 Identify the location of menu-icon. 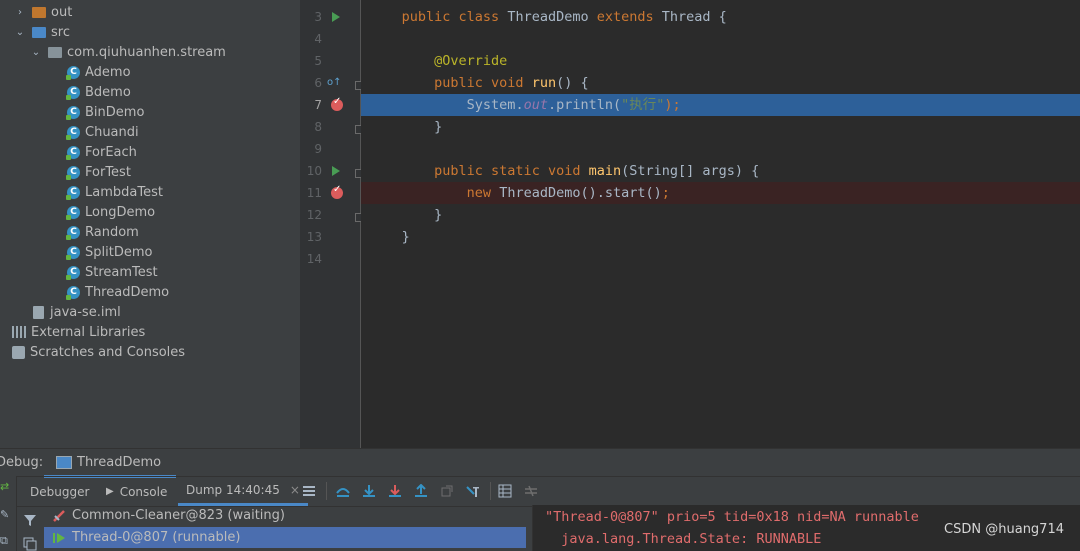
(309, 491).